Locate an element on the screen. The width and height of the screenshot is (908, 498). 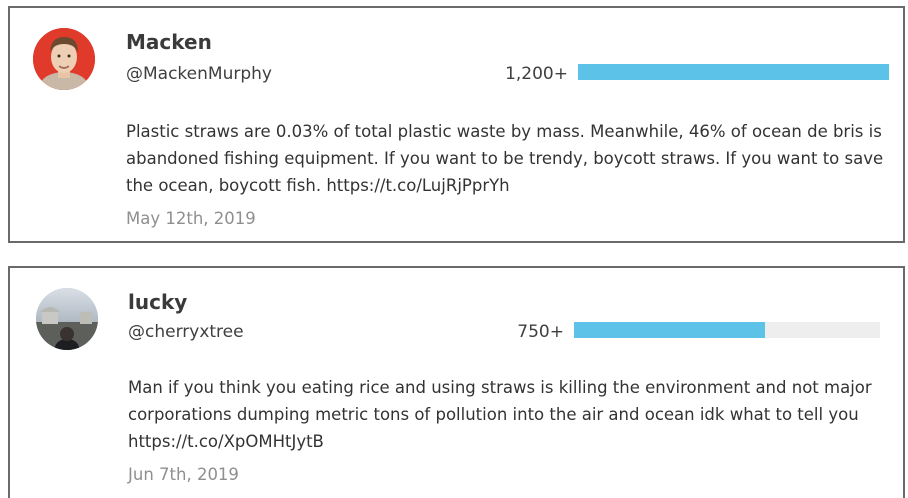
avatar-lucky-icon is located at coordinates (67, 319).